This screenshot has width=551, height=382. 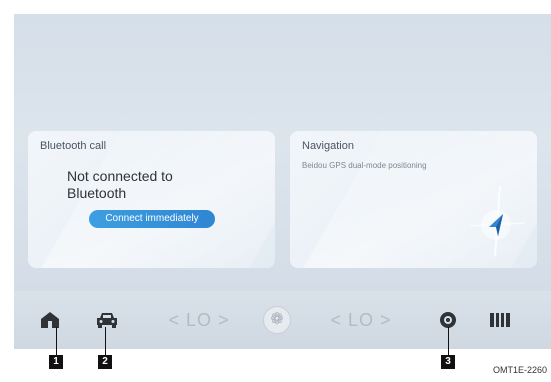 I want to click on navigation-arrow-icon, so click(x=497, y=221).